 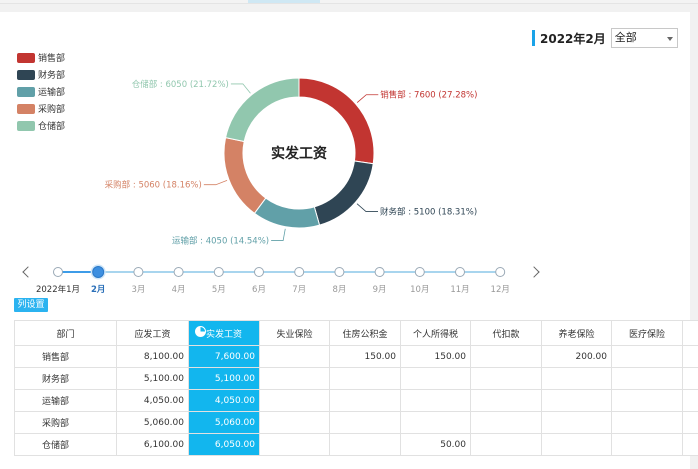 What do you see at coordinates (365, 333) in the screenshot?
I see `col-header-housing-fund: 住房公积金` at bounding box center [365, 333].